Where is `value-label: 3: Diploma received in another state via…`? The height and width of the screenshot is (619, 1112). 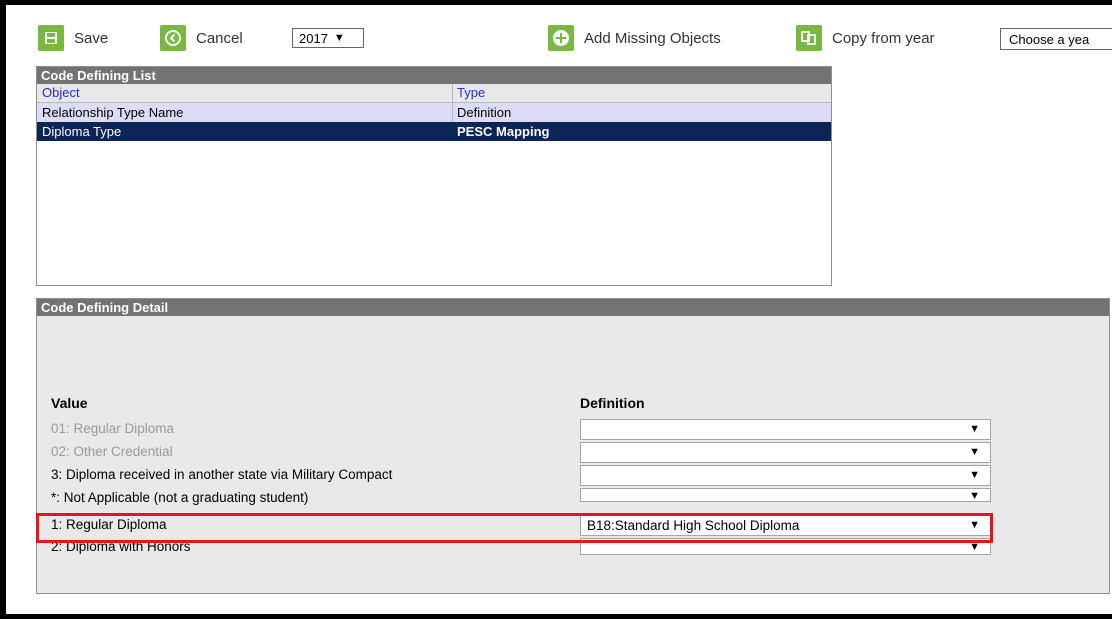
value-label: 3: Diploma received in another state via… is located at coordinates (222, 474).